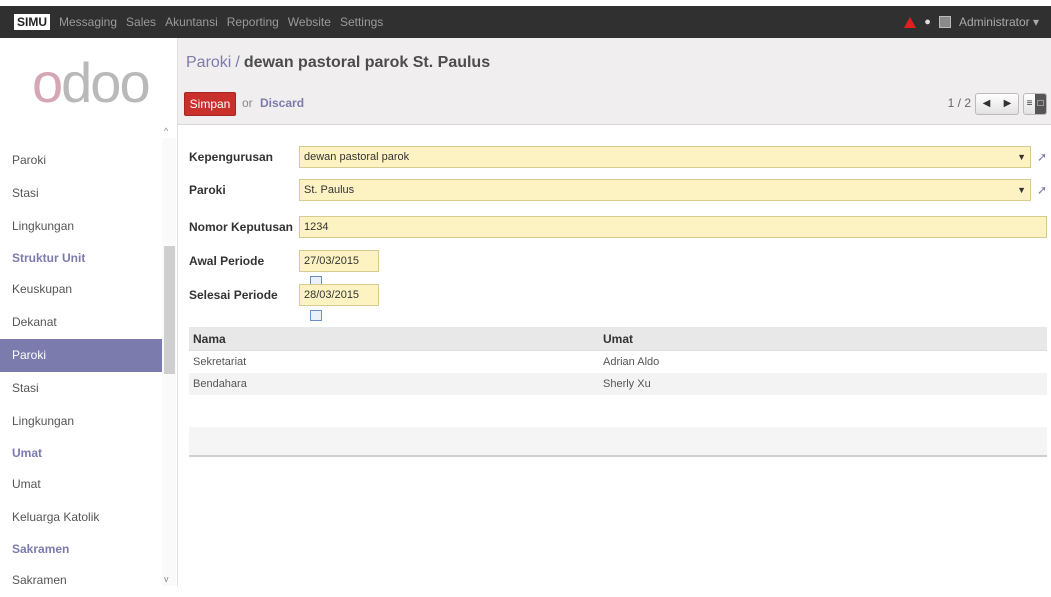 The image size is (1051, 597). I want to click on menu-simu: SIMU, so click(32, 22).